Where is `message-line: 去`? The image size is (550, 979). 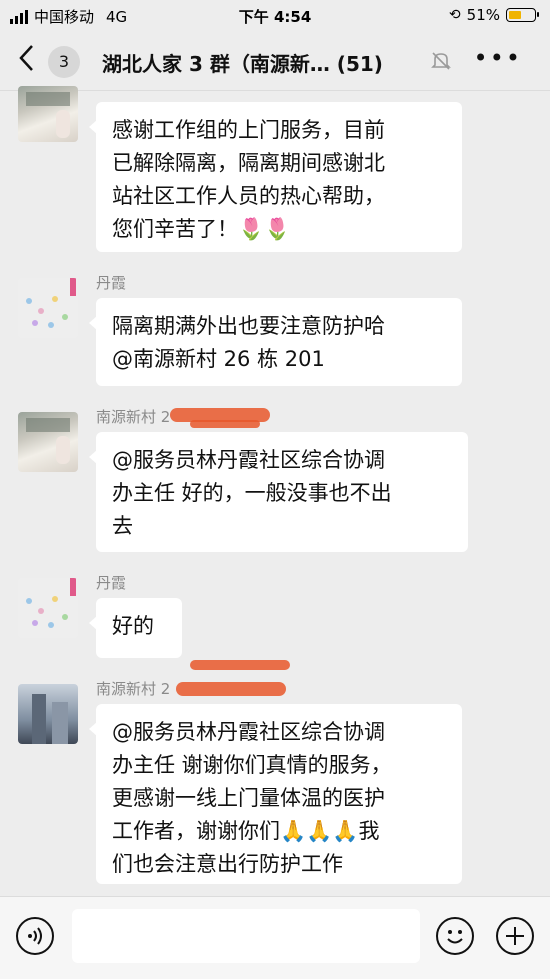 message-line: 去 is located at coordinates (122, 526).